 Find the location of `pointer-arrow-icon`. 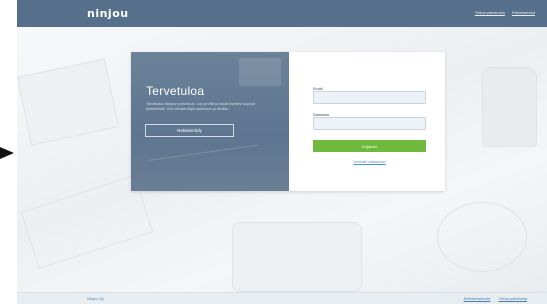

pointer-arrow-icon is located at coordinates (7, 153).